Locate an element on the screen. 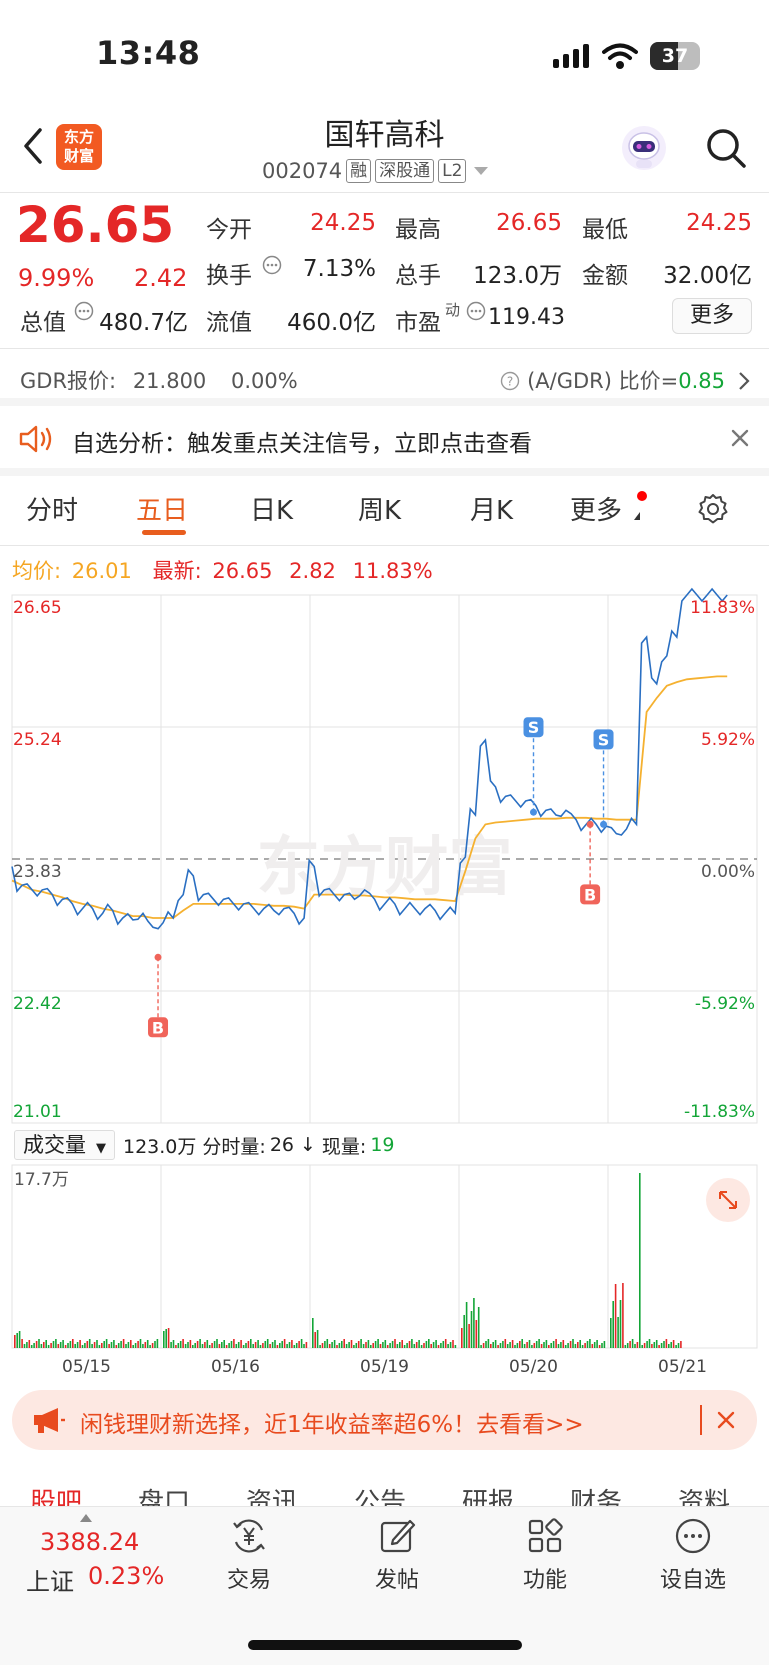  more-quote-button: 更多 is located at coordinates (712, 316).